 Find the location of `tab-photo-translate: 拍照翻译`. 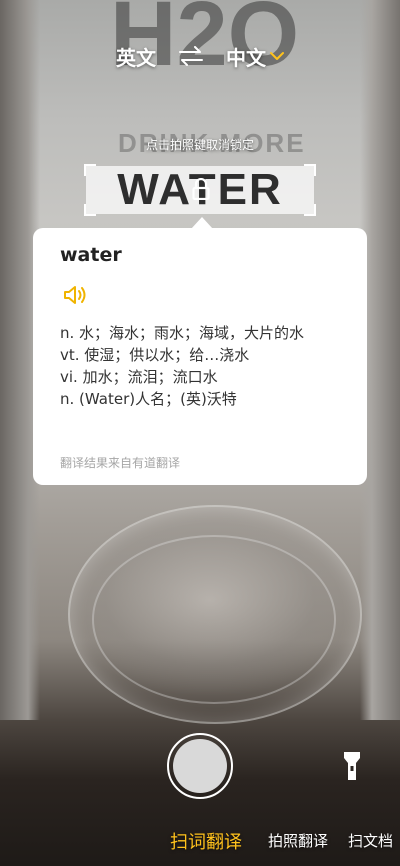

tab-photo-translate: 拍照翻译 is located at coordinates (298, 840).